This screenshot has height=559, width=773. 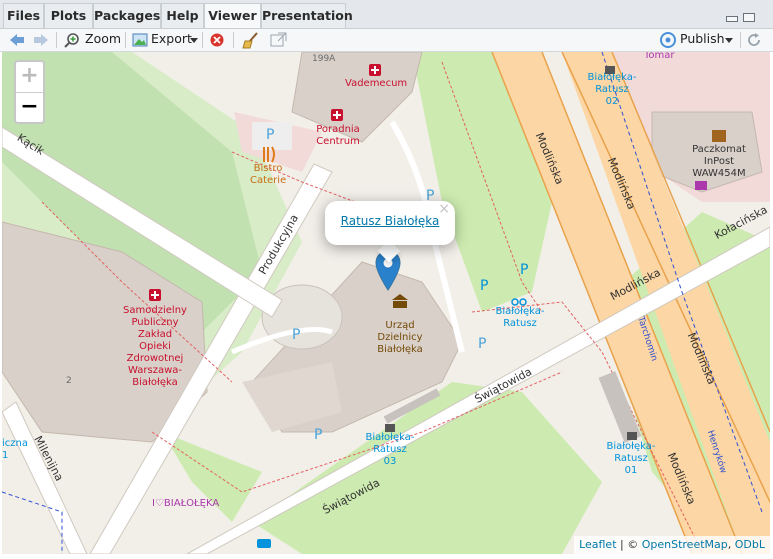 What do you see at coordinates (597, 544) in the screenshot?
I see `leaflet-link: Leaflet` at bounding box center [597, 544].